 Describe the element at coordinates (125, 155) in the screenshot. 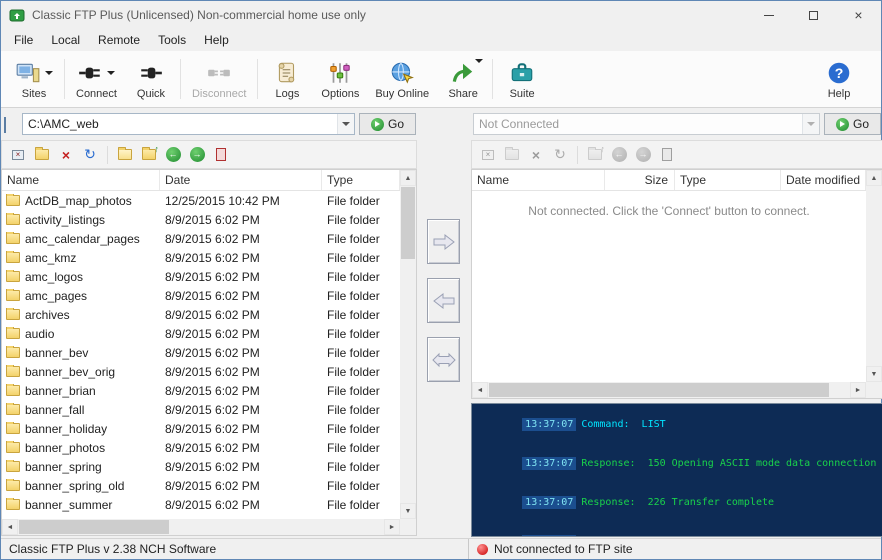

I see `open-folder-icon` at that location.